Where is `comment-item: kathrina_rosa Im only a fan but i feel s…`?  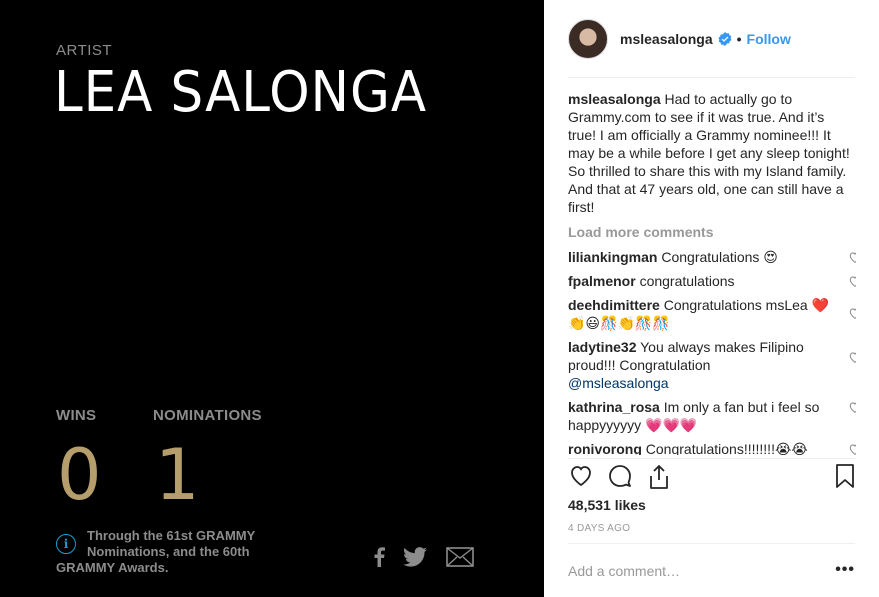 comment-item: kathrina_rosa Im only a fan but i feel s… is located at coordinates (712, 416).